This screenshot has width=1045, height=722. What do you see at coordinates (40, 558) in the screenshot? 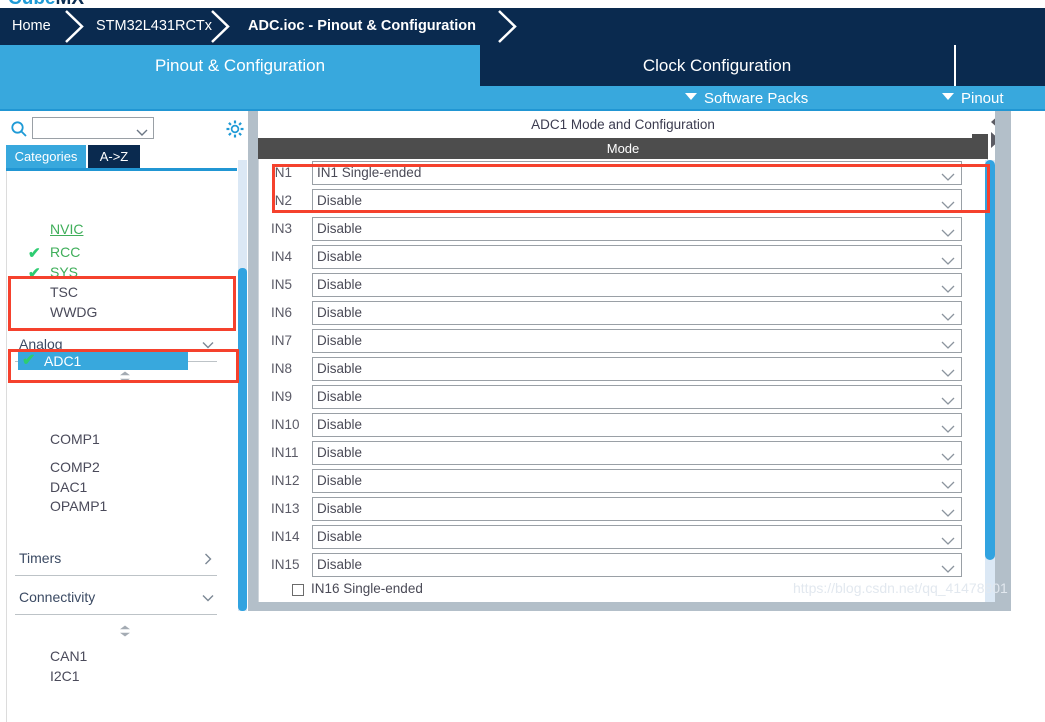
I see `section-label-timers: Timers` at bounding box center [40, 558].